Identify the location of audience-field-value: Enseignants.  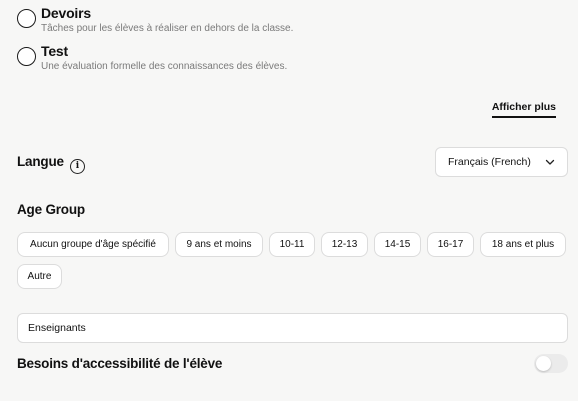
(57, 328).